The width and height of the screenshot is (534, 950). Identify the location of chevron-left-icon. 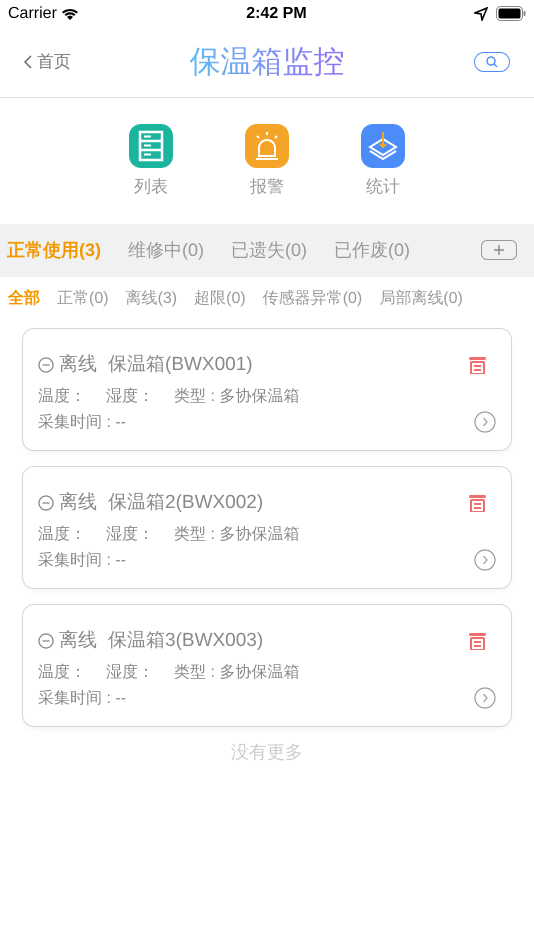
(28, 62).